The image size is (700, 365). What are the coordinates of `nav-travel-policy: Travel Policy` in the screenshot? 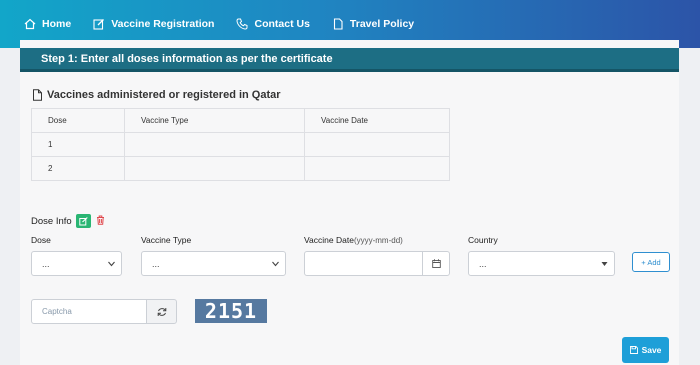 It's located at (373, 24).